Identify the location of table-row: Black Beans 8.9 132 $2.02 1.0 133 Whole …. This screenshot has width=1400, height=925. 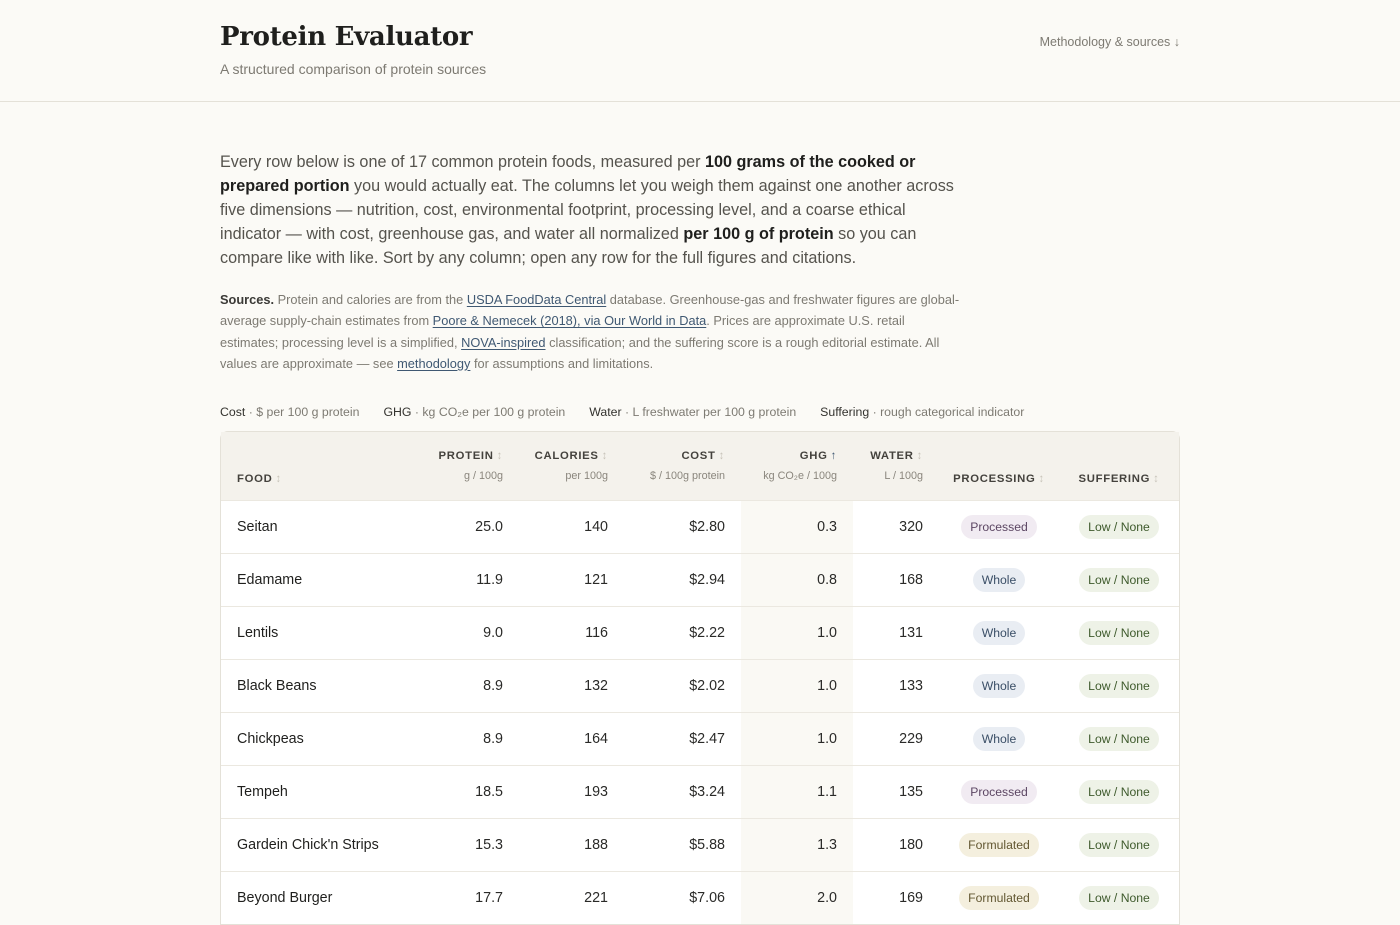
(700, 685).